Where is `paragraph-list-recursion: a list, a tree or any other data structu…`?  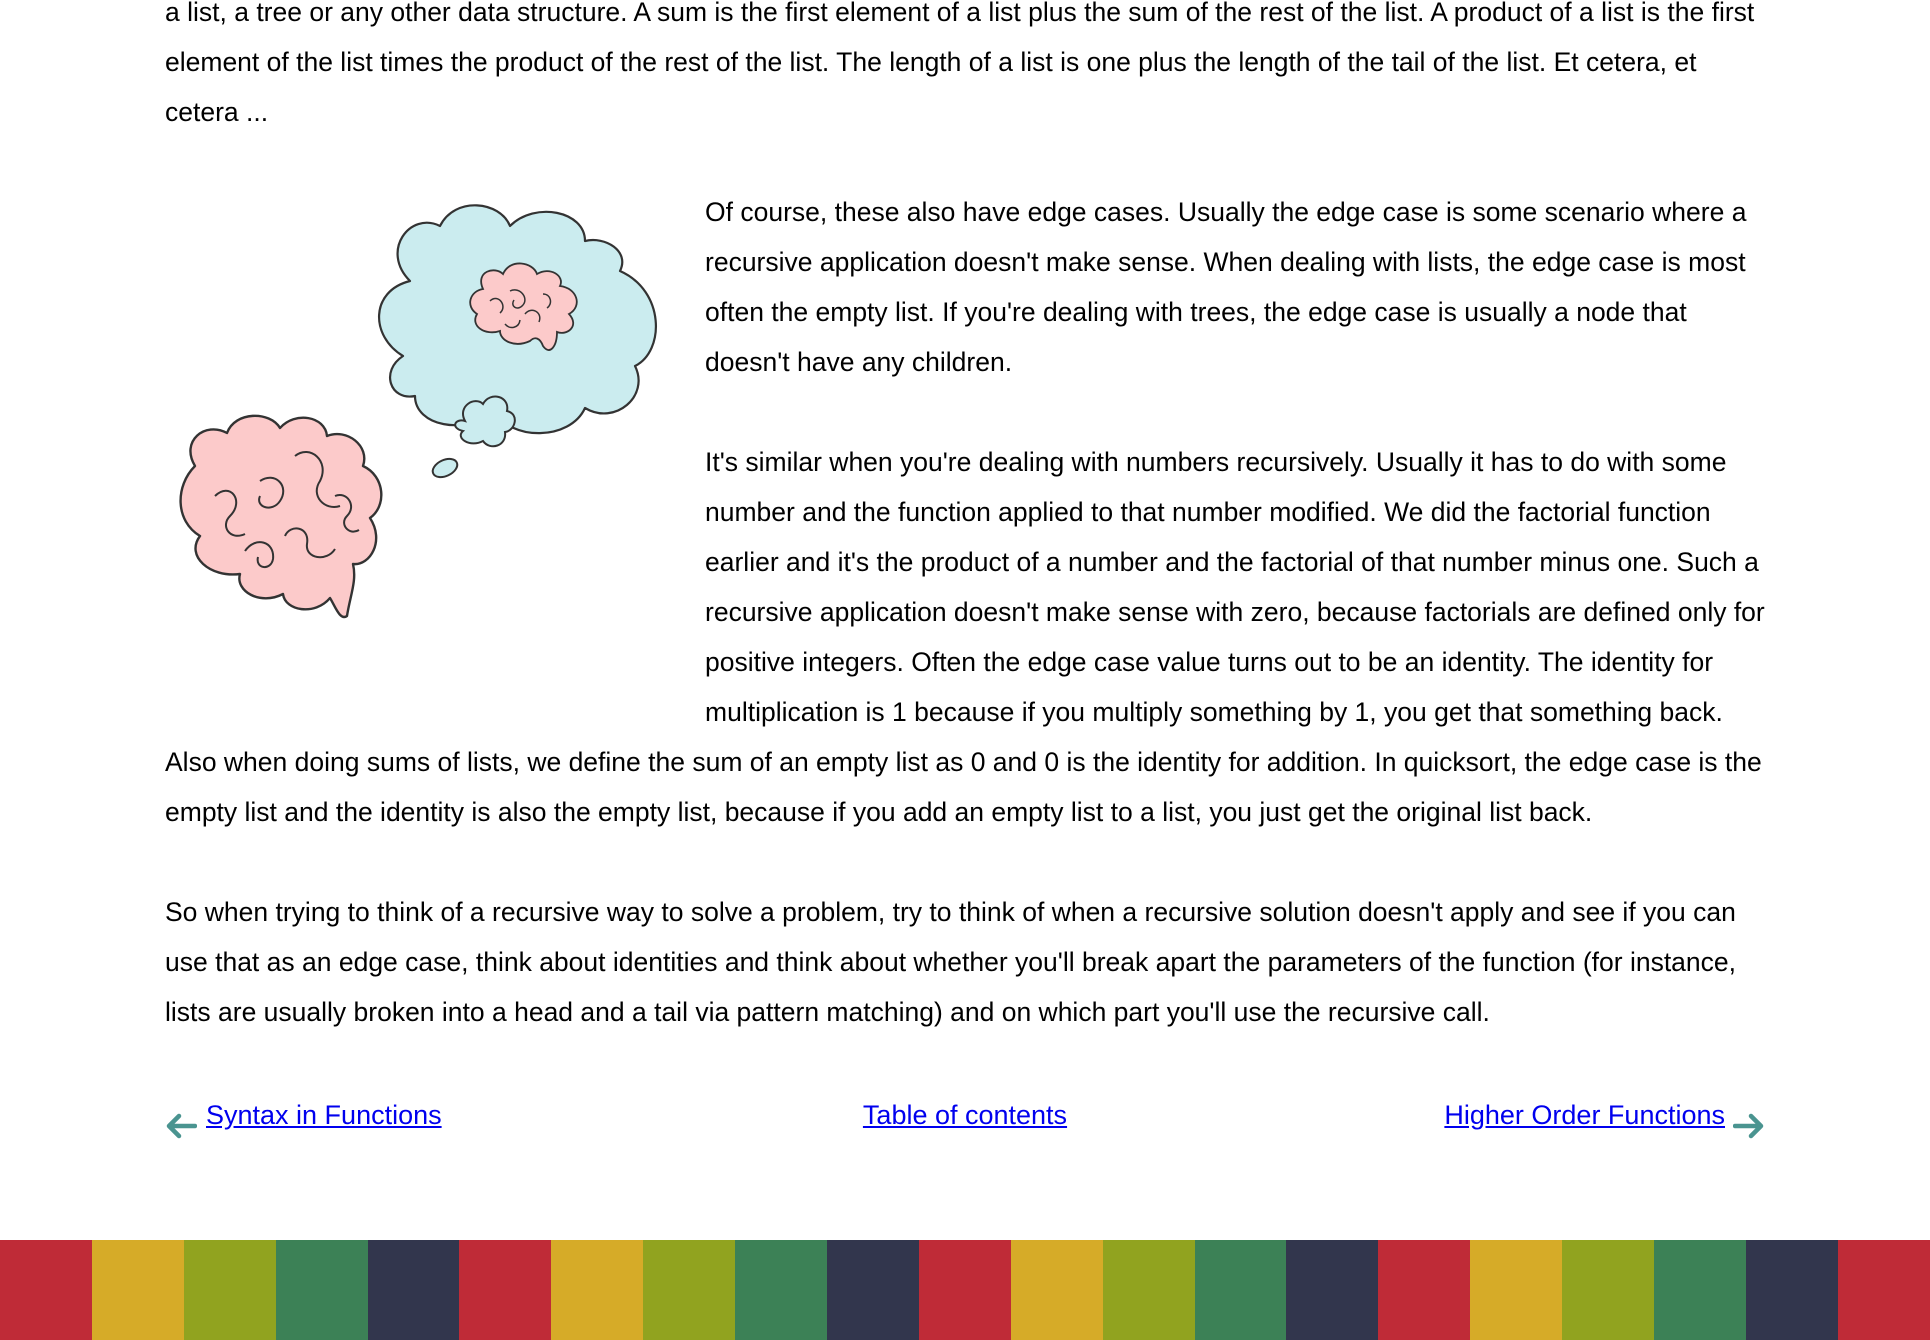
paragraph-list-recursion: a list, a tree or any other data structu… is located at coordinates (960, 63).